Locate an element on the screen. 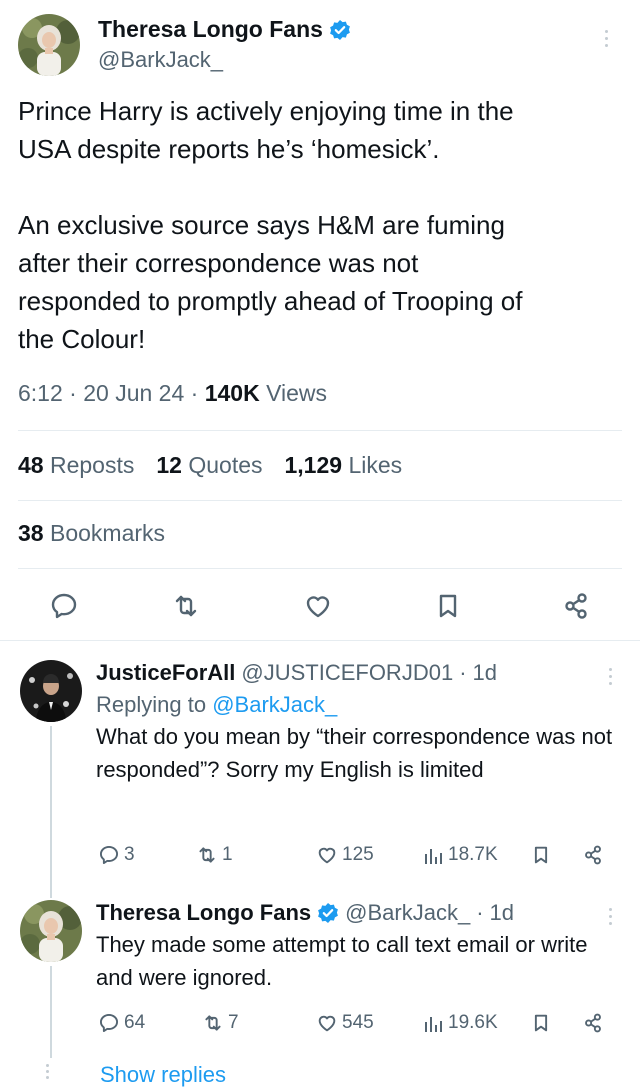 This screenshot has height=1089, width=640. repost-button: 1 is located at coordinates (214, 855).